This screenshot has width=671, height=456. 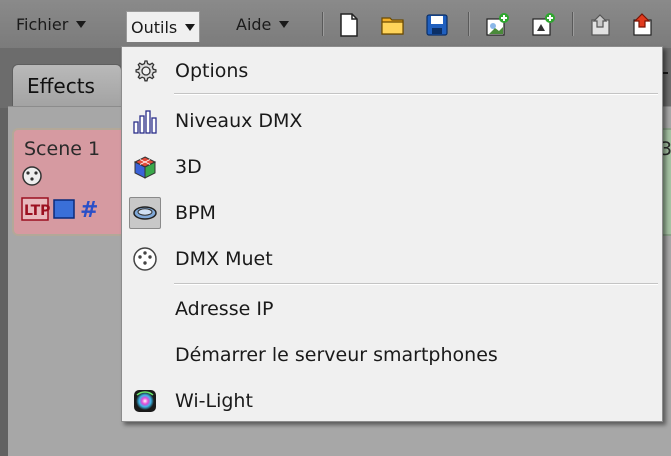 What do you see at coordinates (254, 24) in the screenshot?
I see `menu-aide-label: Aide` at bounding box center [254, 24].